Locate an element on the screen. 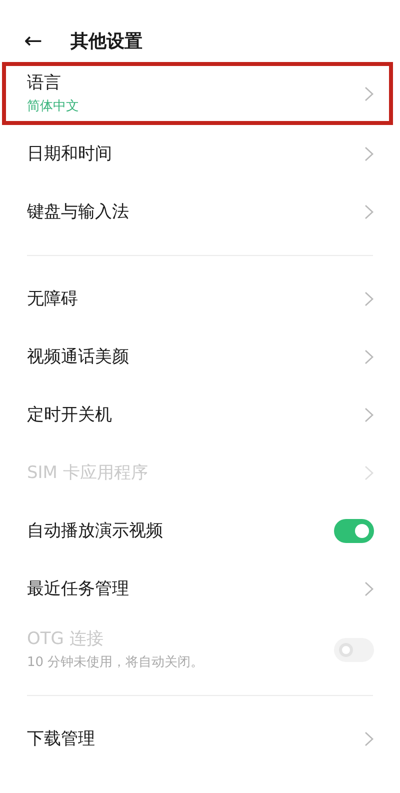 The image size is (400, 793). setting-label: 最近任务管理 is located at coordinates (78, 589).